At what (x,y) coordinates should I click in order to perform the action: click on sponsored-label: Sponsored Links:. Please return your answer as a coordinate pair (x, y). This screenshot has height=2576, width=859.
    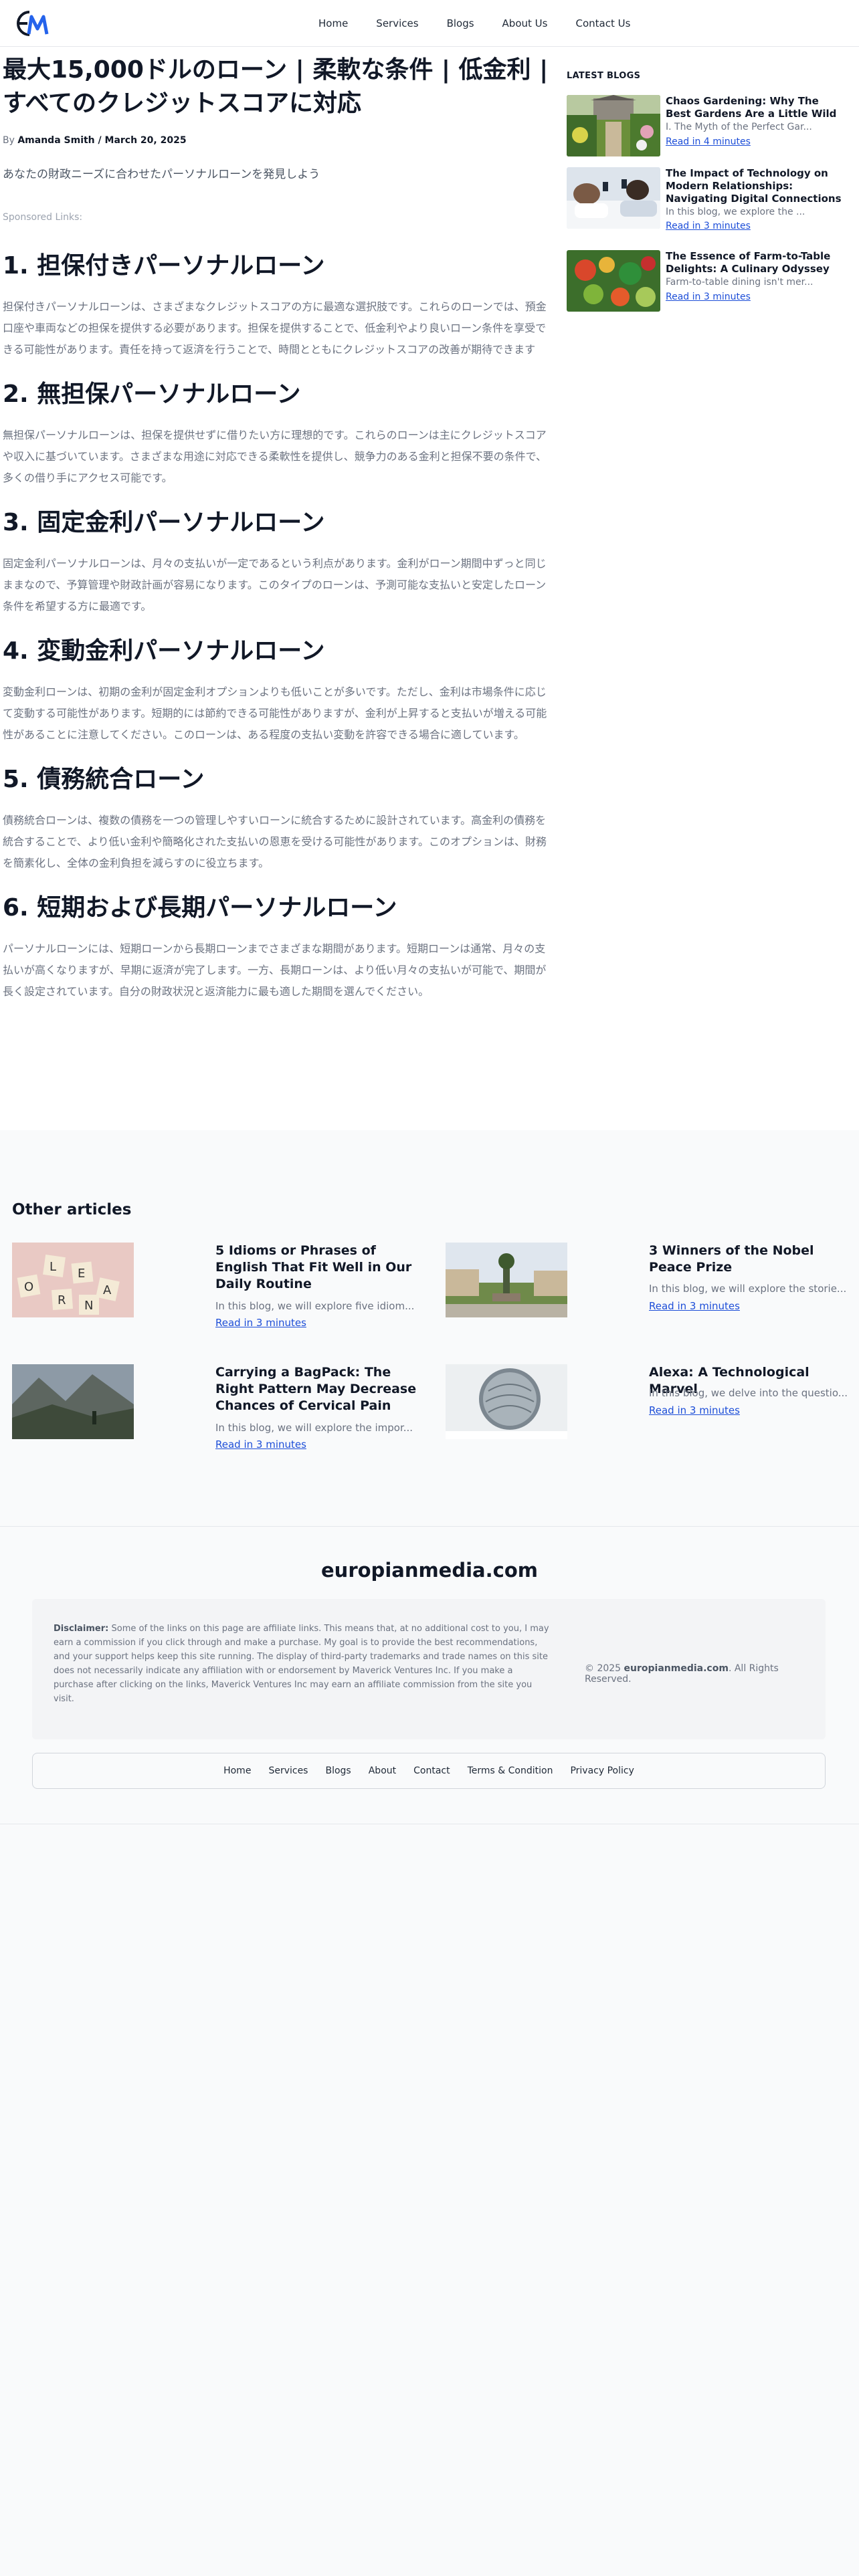
    Looking at the image, I should click on (43, 217).